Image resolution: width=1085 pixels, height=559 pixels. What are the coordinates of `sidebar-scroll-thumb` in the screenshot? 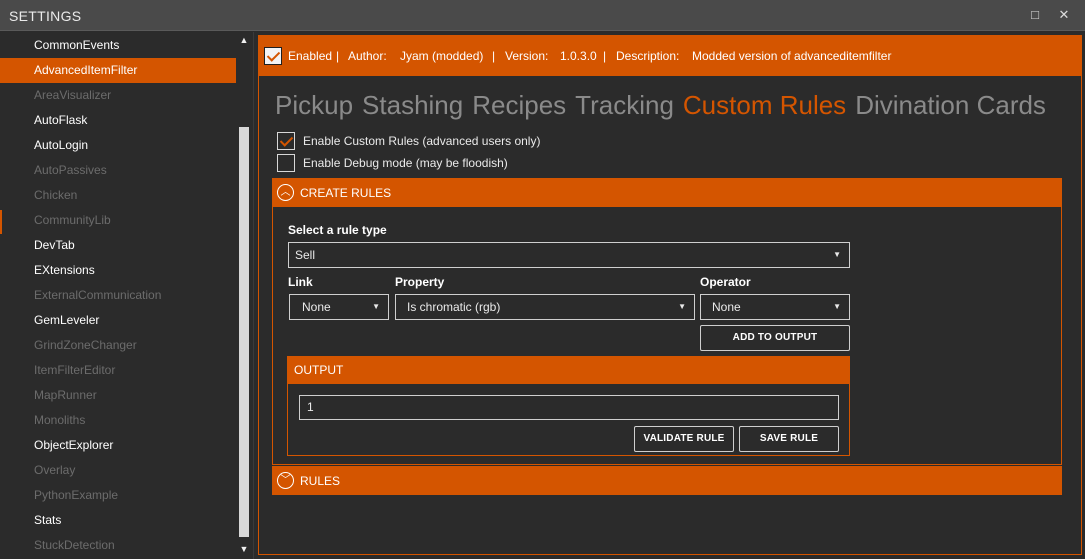 It's located at (244, 332).